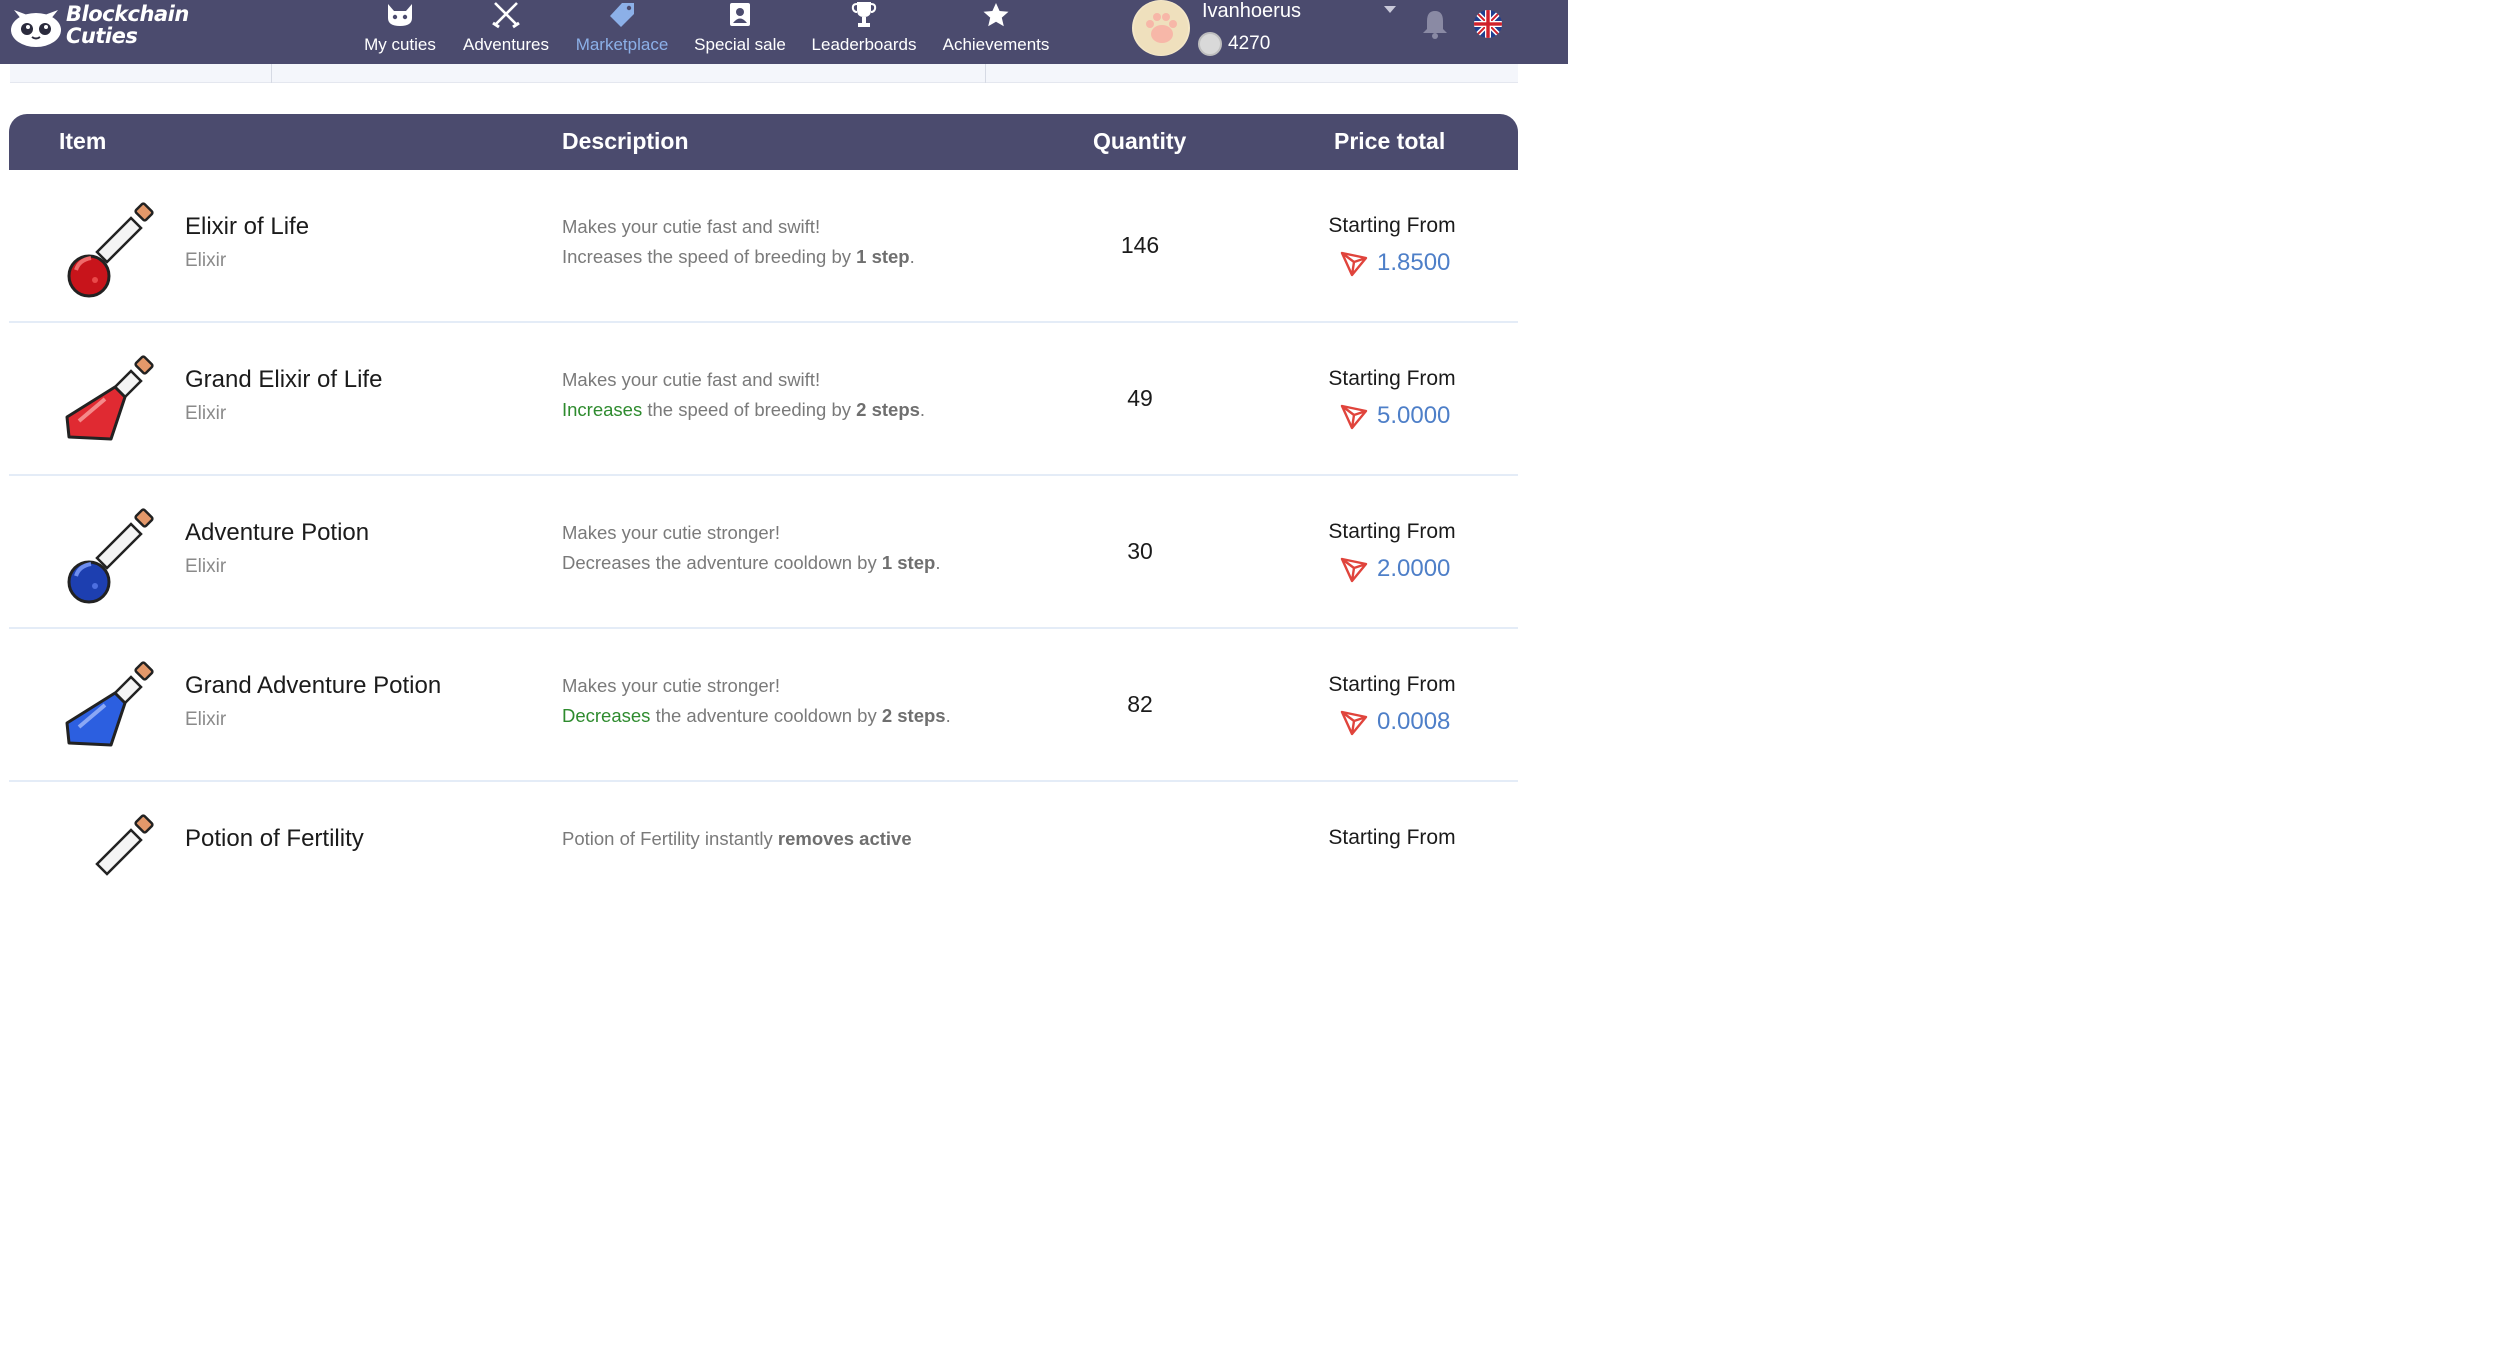  Describe the element at coordinates (764, 73) in the screenshot. I see `filter-bar-edge` at that location.